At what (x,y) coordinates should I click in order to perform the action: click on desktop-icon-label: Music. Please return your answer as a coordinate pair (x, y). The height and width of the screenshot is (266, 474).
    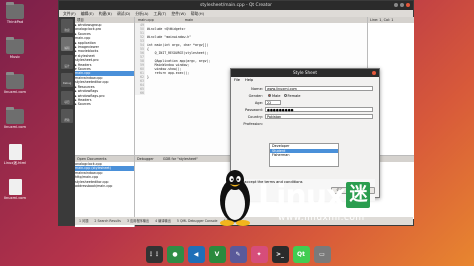
    Looking at the image, I should click on (15, 57).